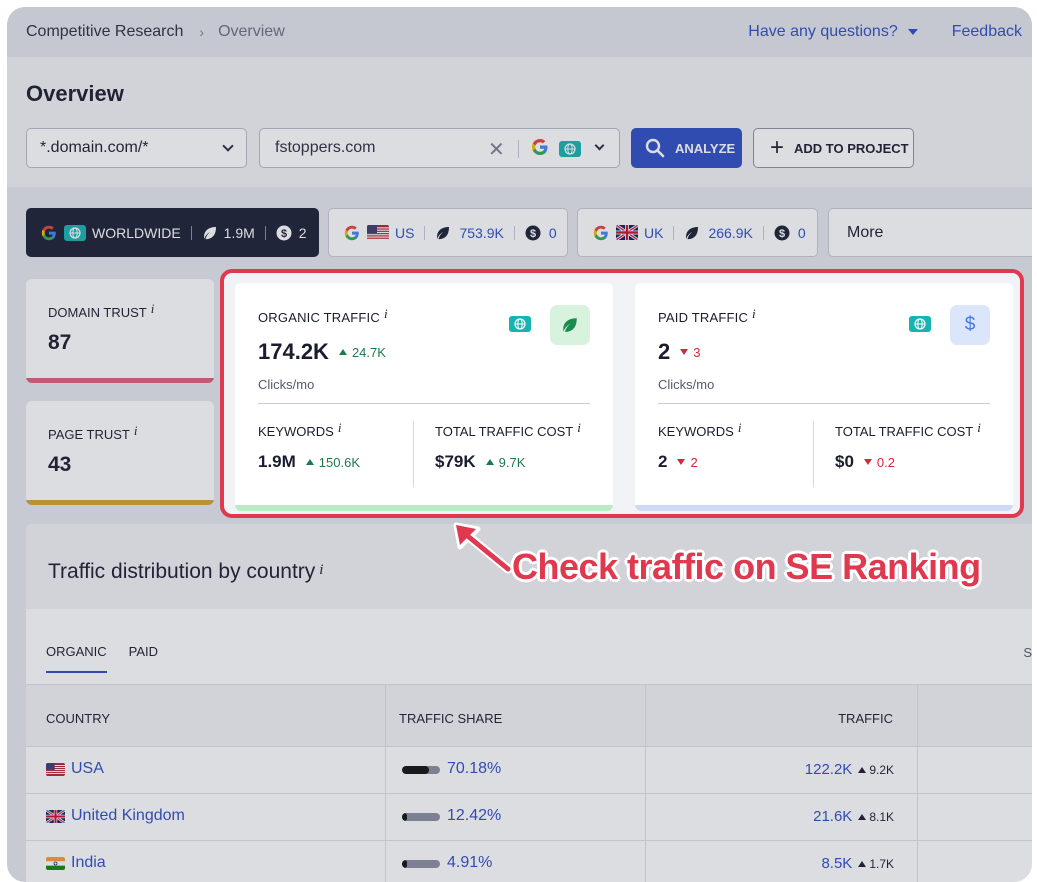  What do you see at coordinates (930, 232) in the screenshot?
I see `more-regions-dropdown: More` at bounding box center [930, 232].